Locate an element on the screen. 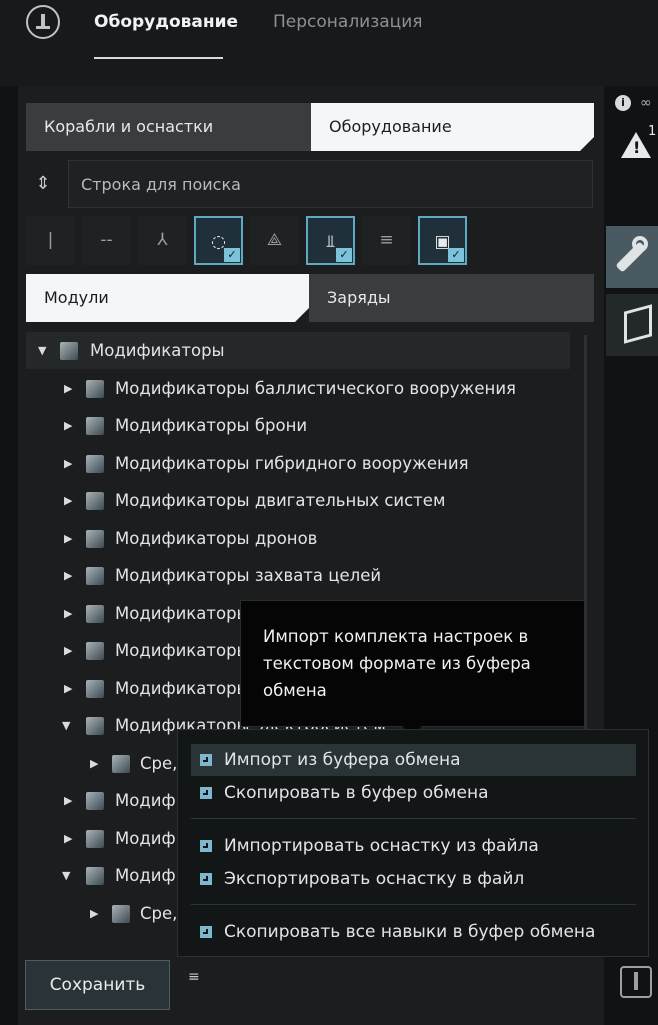 The width and height of the screenshot is (658, 1025). tree-row-label: Модификаторы двигательных систем is located at coordinates (280, 500).